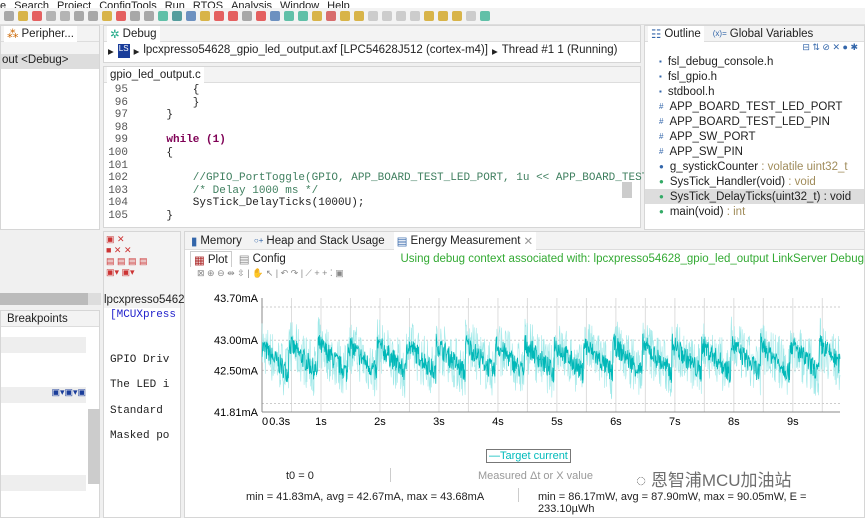  Describe the element at coordinates (127, 4) in the screenshot. I see `menu-item: ConfigTools` at that location.